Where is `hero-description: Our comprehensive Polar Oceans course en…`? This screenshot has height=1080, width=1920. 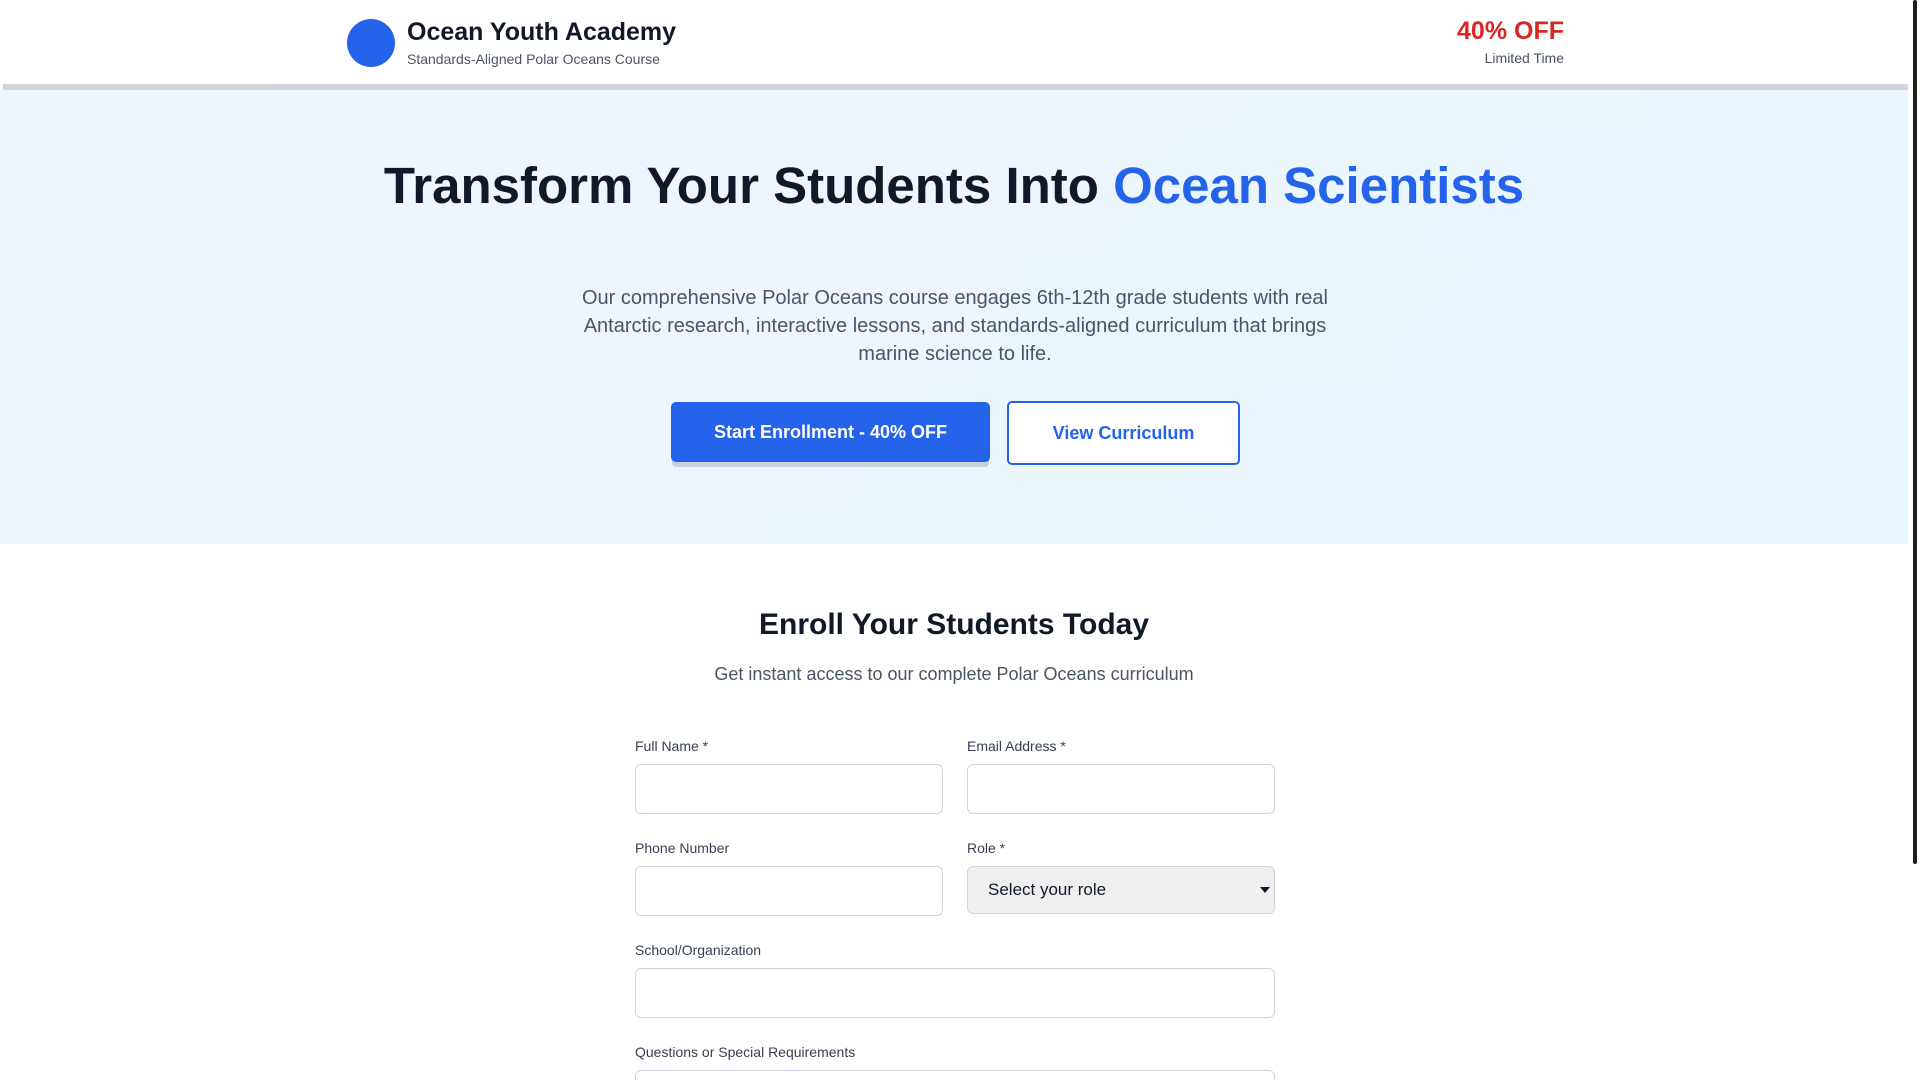
hero-description: Our comprehensive Polar Oceans course en… is located at coordinates (955, 326).